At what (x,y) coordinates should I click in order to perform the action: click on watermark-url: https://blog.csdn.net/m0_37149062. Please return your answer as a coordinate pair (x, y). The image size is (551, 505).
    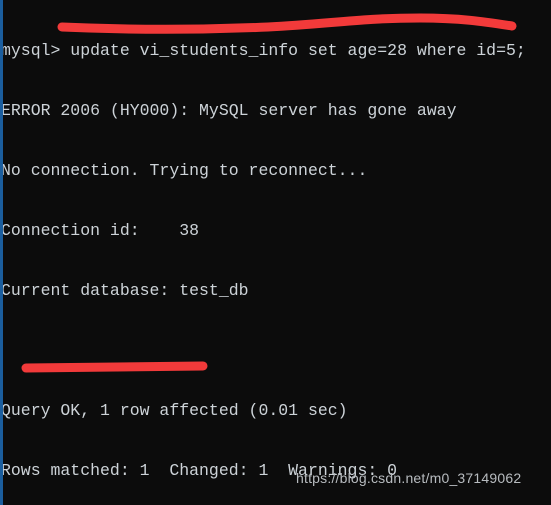
    Looking at the image, I should click on (409, 478).